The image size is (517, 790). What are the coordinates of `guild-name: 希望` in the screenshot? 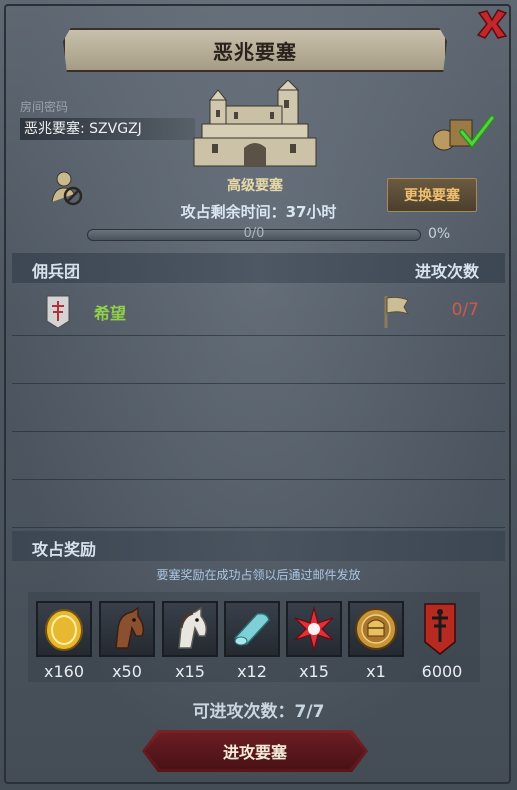 It's located at (110, 313).